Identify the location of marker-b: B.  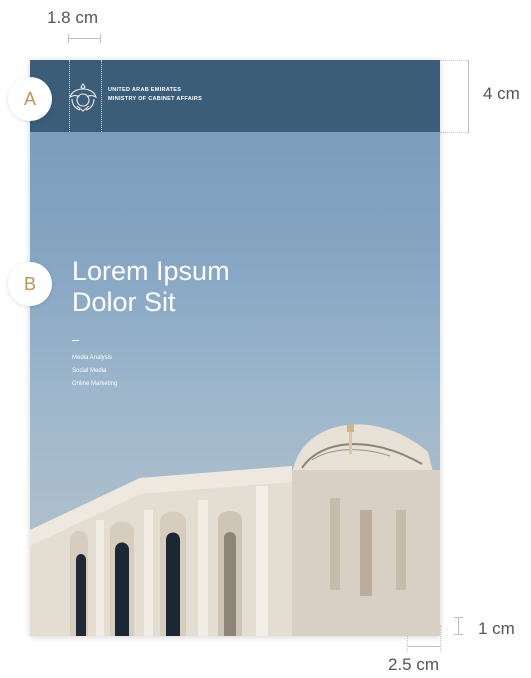
(30, 284).